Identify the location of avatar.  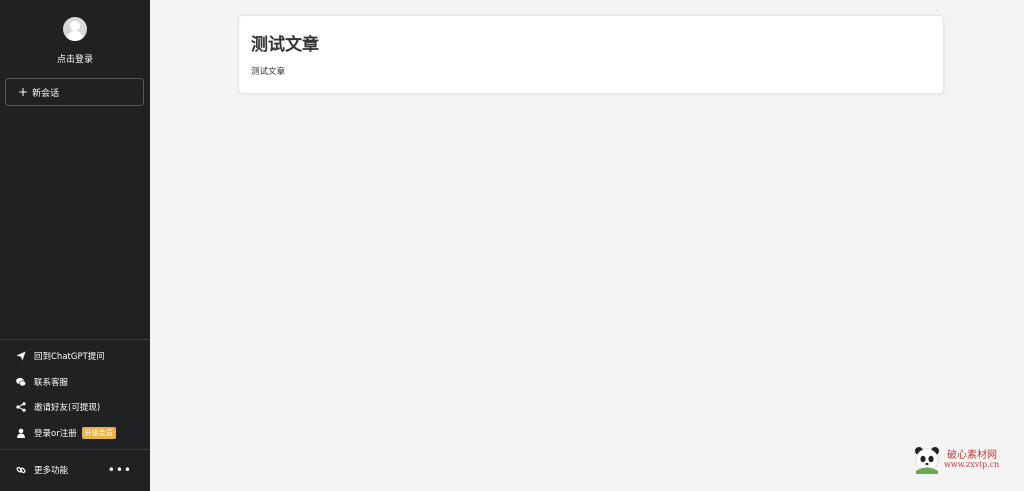
(75, 29).